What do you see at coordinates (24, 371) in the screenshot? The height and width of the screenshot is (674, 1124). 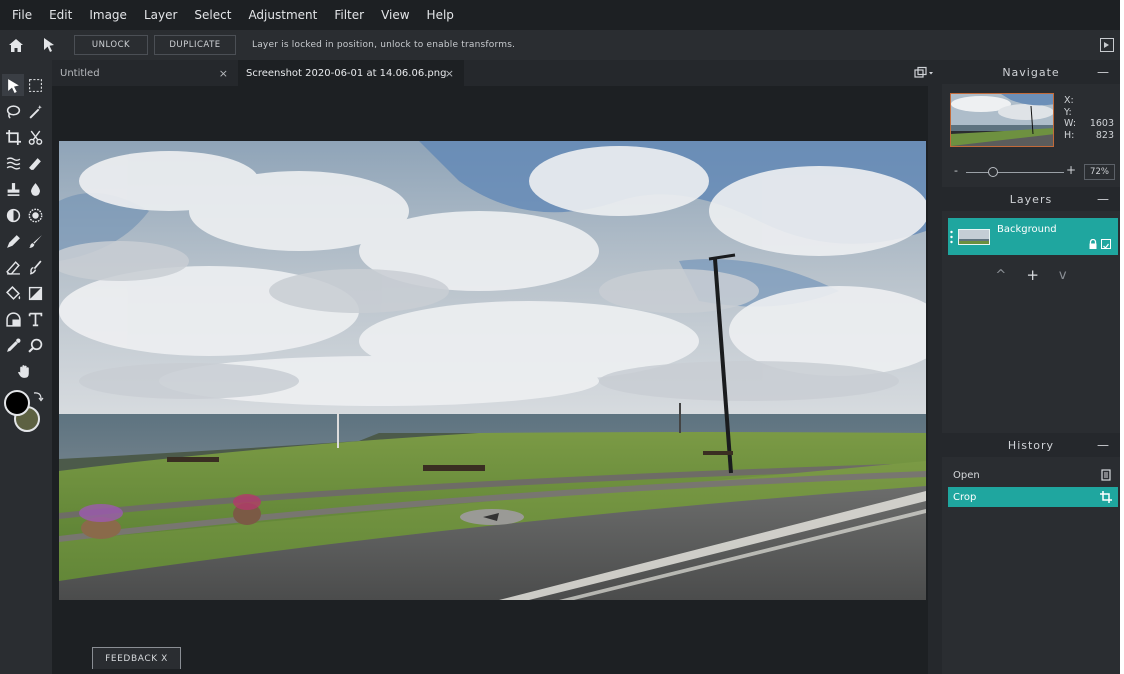 I see `hand-icon` at bounding box center [24, 371].